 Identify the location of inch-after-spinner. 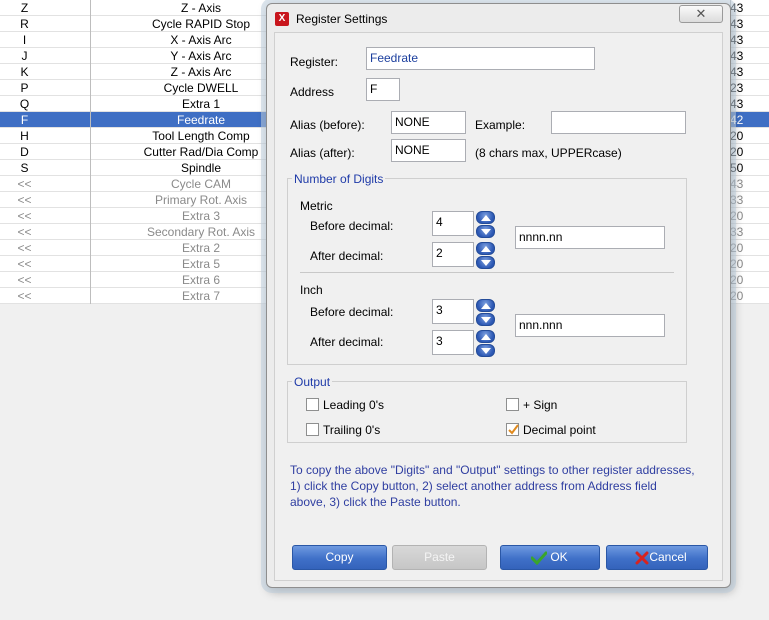
(485, 343).